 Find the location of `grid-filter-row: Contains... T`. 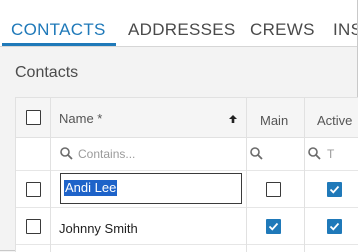

grid-filter-row: Contains... T is located at coordinates (187, 154).